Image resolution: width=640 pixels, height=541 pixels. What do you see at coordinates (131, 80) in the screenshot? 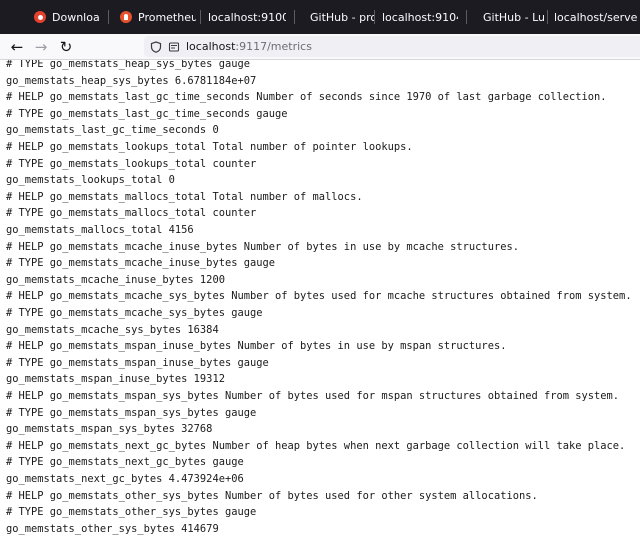
I see `metrics-line: go_memstats_heap_sys_bytes 6.6781184e+07` at bounding box center [131, 80].